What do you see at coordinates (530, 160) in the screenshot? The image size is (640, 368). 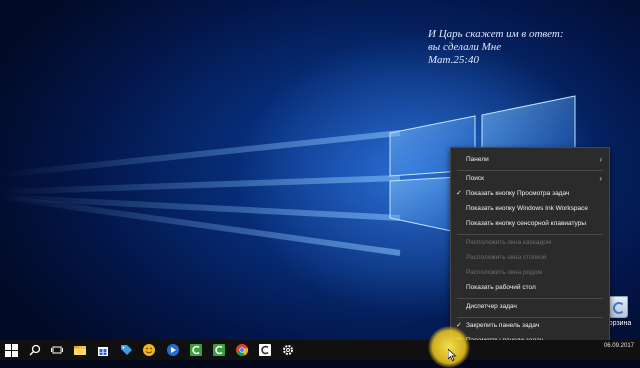 I see `menu-item-panels: Панели ›` at bounding box center [530, 160].